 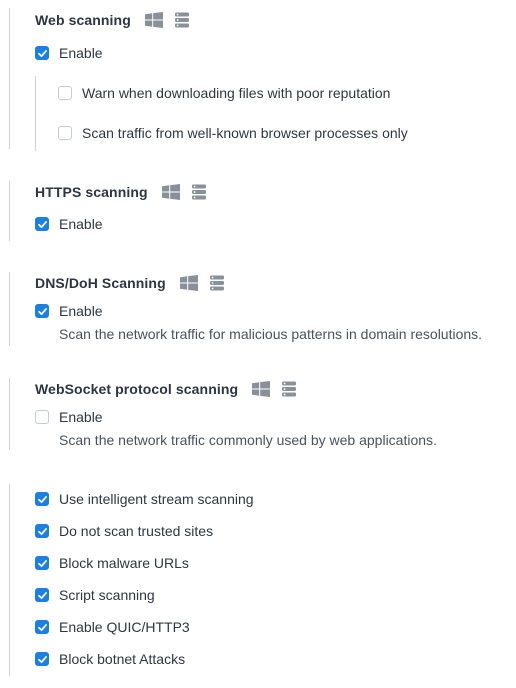 I want to click on section-divider-options, so click(x=9, y=580).